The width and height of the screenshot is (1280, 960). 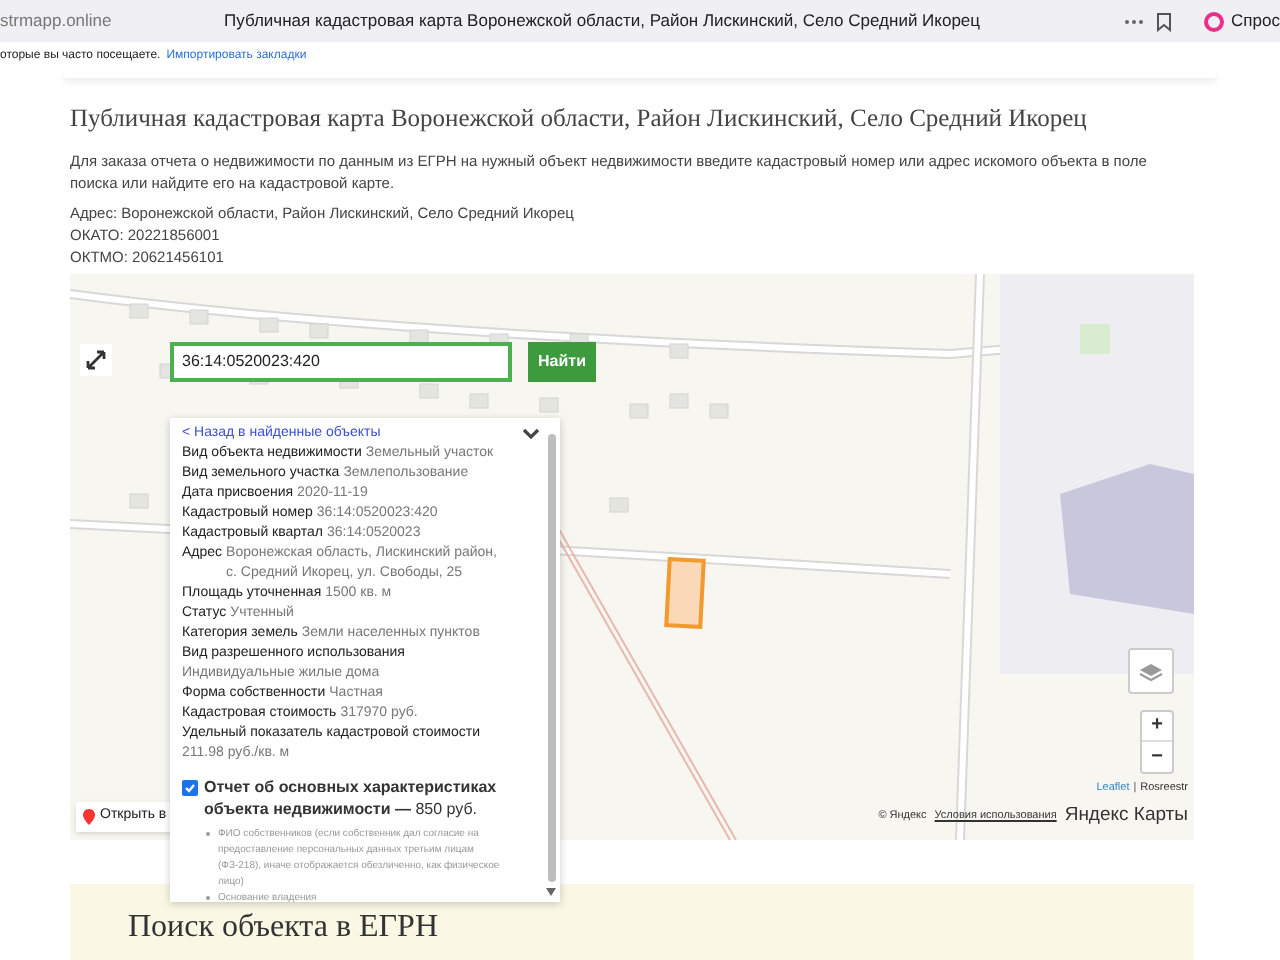 What do you see at coordinates (551, 892) in the screenshot?
I see `scroll-down-arrow-icon` at bounding box center [551, 892].